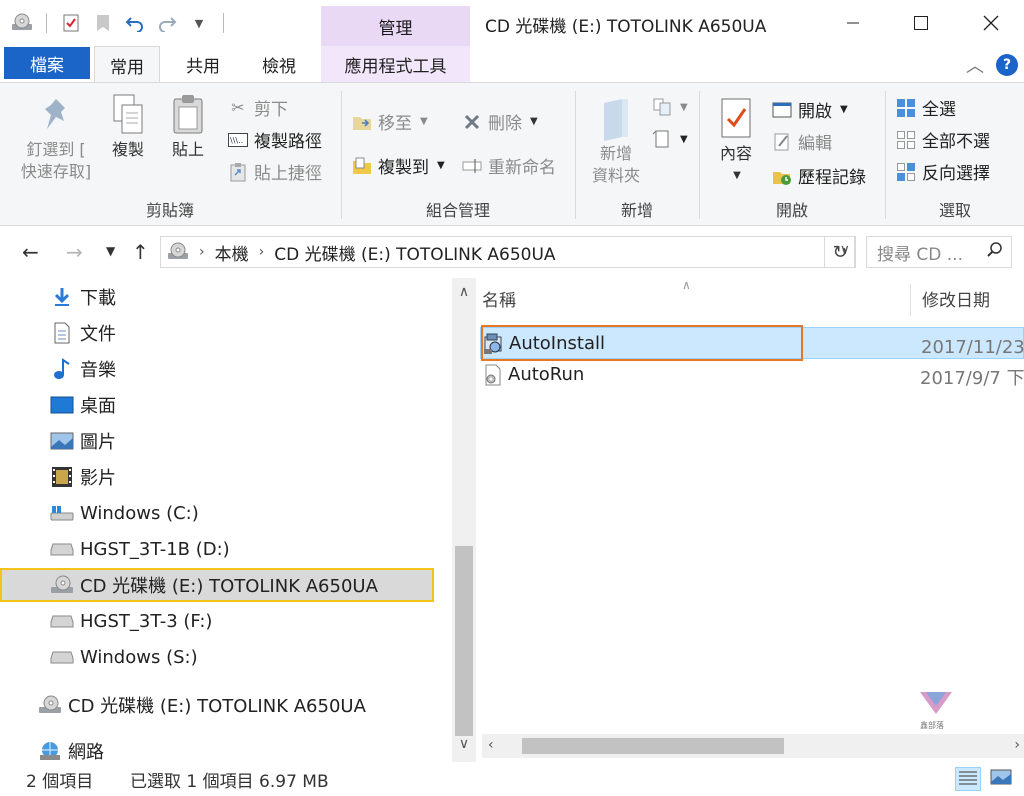 This screenshot has width=1024, height=796. What do you see at coordinates (686, 285) in the screenshot?
I see `sort-ascending-chevron-icon: ∧` at bounding box center [686, 285].